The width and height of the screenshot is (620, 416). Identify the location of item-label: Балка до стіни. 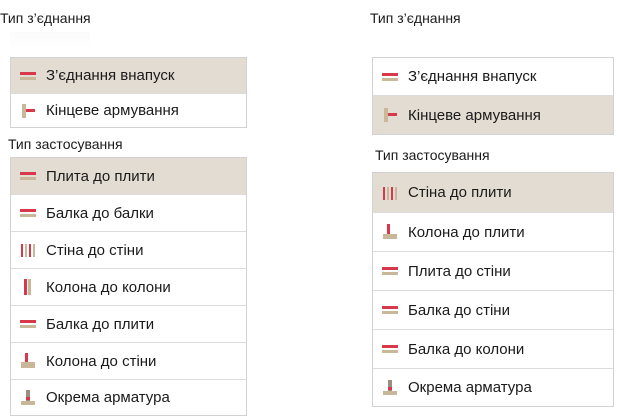
(459, 310).